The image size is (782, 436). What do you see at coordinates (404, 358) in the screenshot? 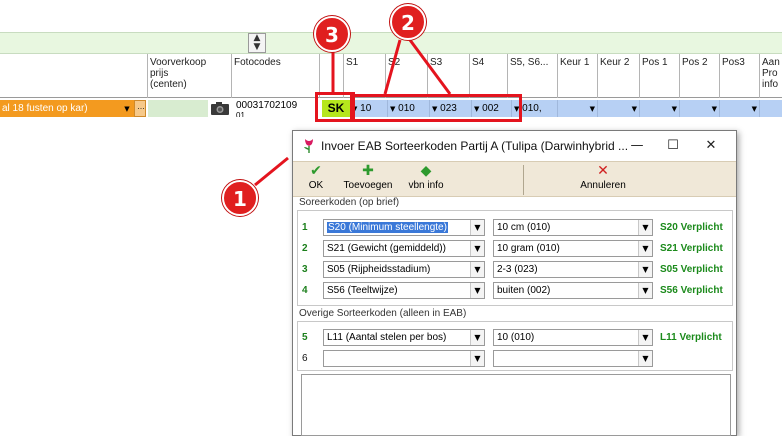
I see `code-select: ▼` at bounding box center [404, 358].